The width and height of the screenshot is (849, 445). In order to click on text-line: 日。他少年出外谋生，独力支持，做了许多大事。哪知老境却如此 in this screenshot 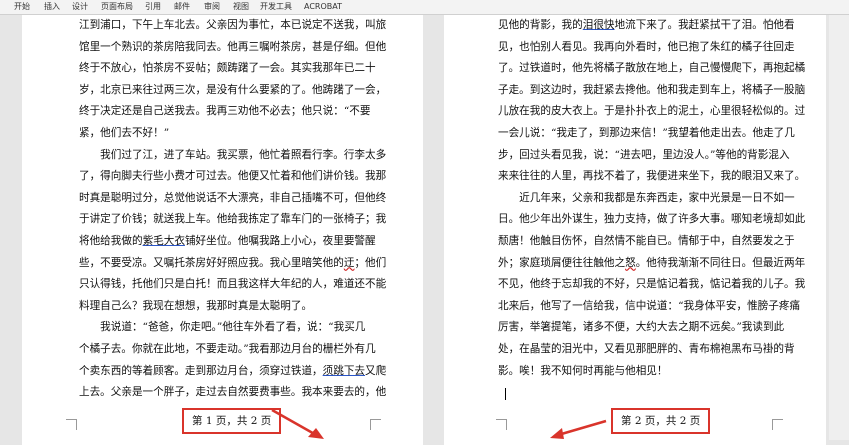, I will do `click(651, 220)`.